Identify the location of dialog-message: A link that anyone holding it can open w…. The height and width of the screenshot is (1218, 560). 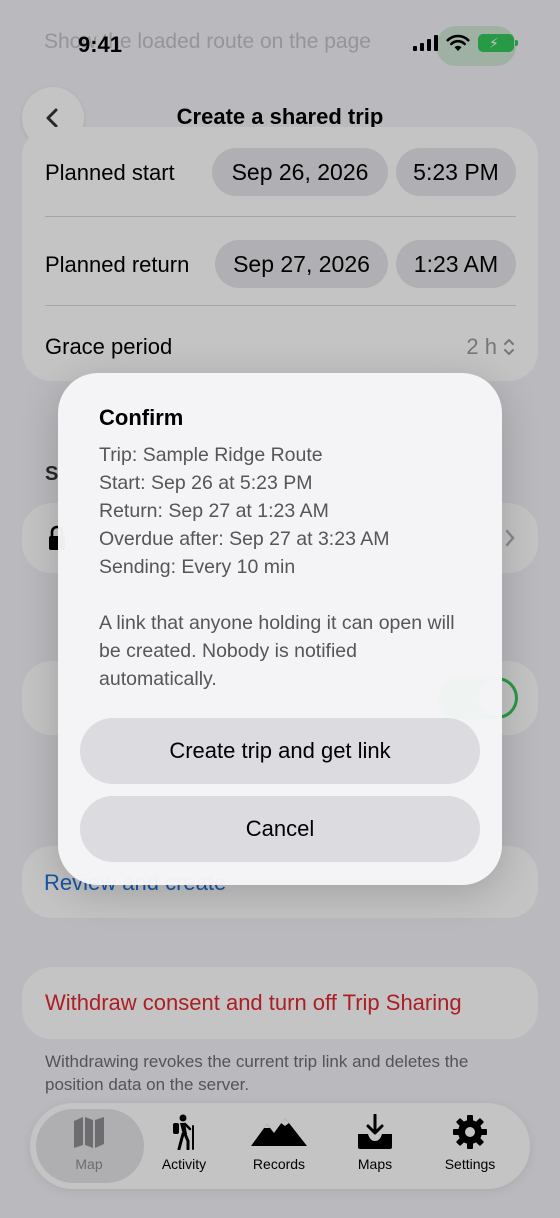
(277, 651).